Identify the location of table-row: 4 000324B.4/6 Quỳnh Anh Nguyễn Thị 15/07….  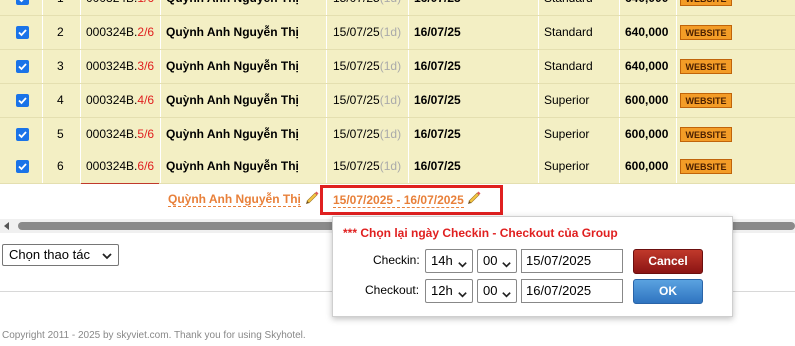
(397, 101).